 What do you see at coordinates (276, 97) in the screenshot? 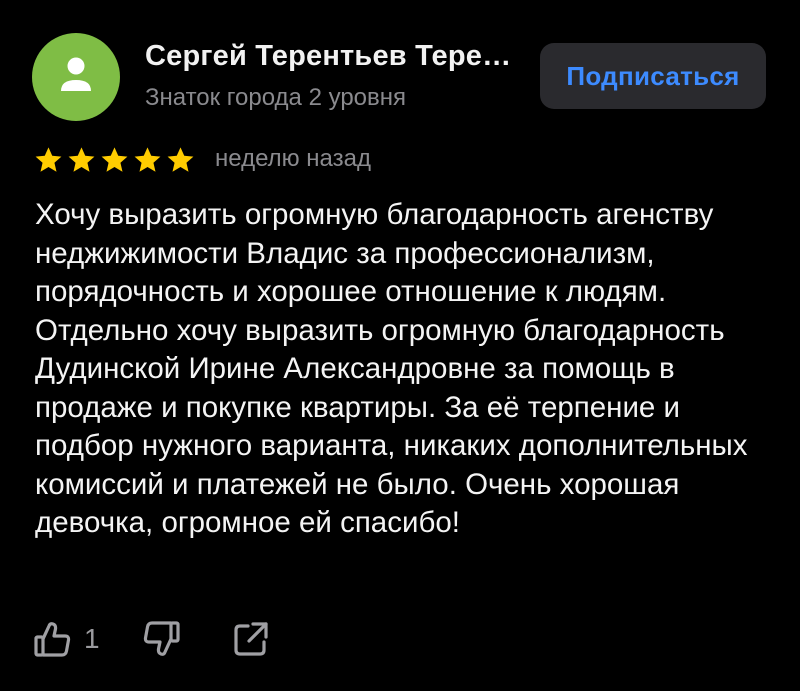
I see `author-level: Знаток города 2 уровня` at bounding box center [276, 97].